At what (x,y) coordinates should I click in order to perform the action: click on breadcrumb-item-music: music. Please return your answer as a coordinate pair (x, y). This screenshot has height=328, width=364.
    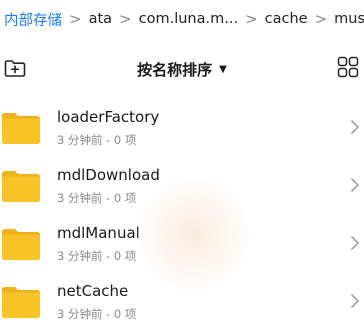
    Looking at the image, I should click on (348, 19).